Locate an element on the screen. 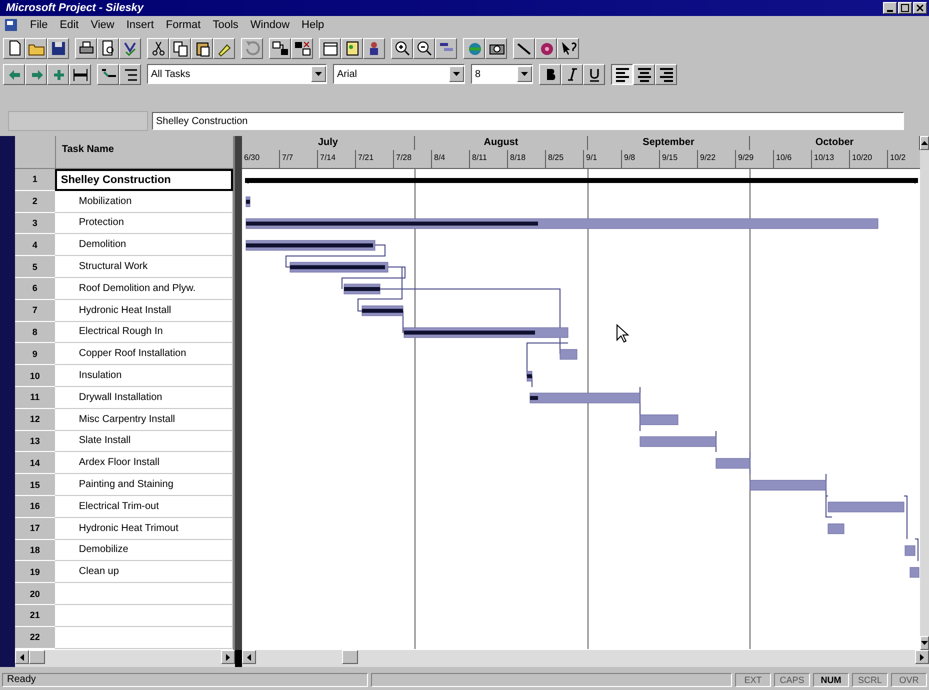 This screenshot has width=929, height=690. scroll-up-button is located at coordinates (924, 143).